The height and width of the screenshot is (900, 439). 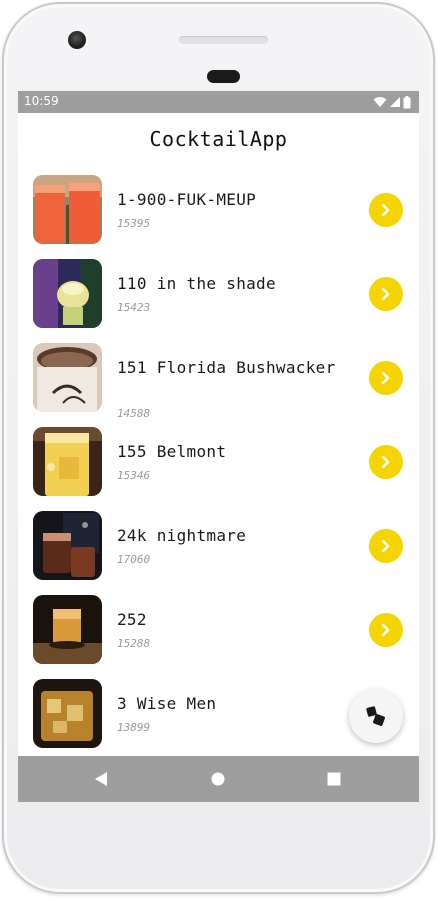 What do you see at coordinates (132, 619) in the screenshot?
I see `cocktail-name: 252` at bounding box center [132, 619].